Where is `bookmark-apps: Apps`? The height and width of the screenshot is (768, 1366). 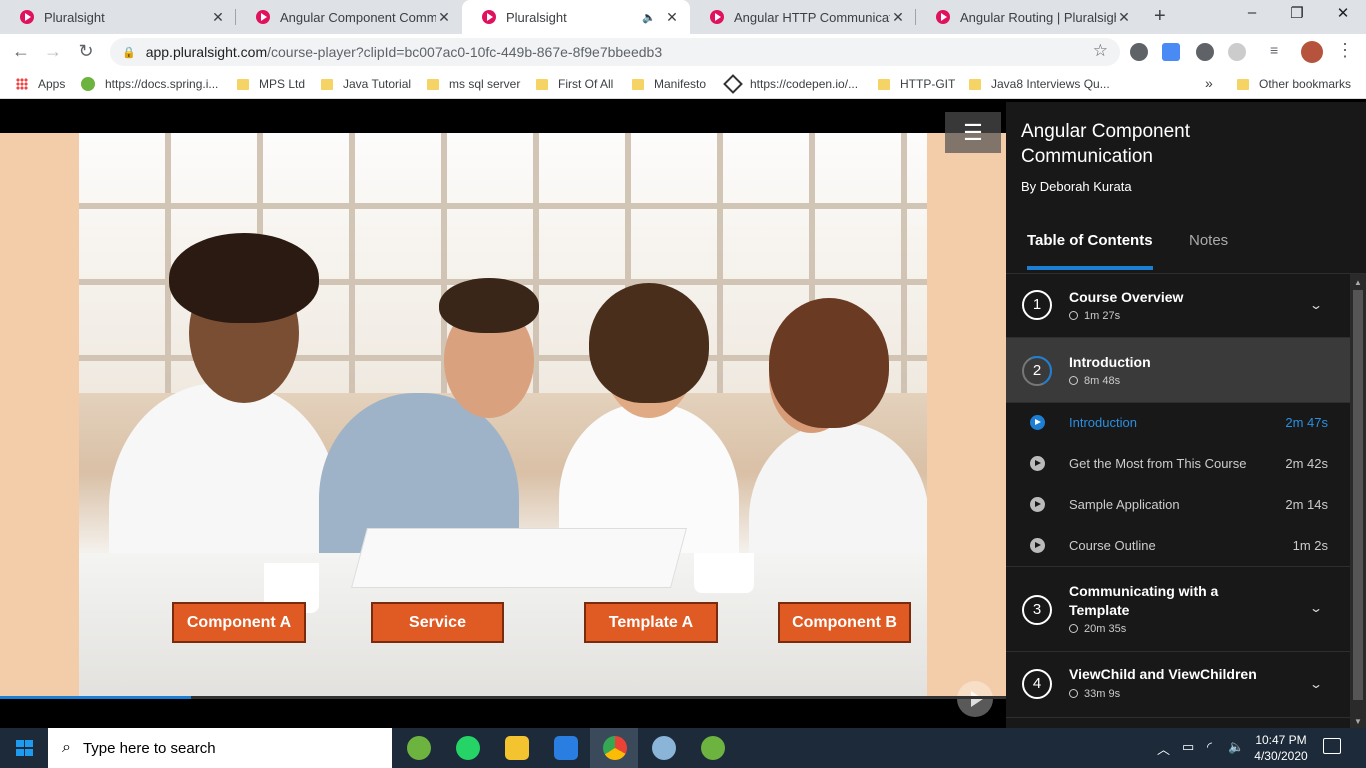
bookmark-apps: Apps is located at coordinates (40, 84).